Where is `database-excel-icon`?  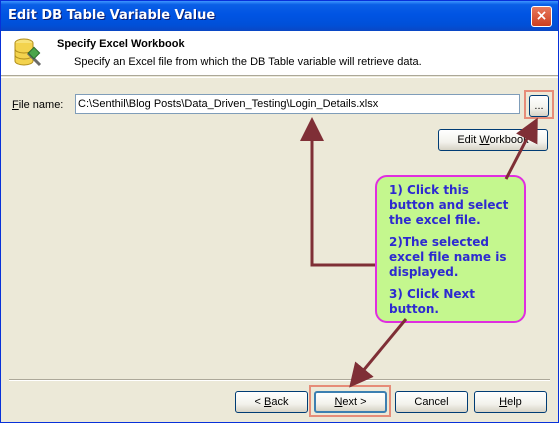
database-excel-icon is located at coordinates (28, 52).